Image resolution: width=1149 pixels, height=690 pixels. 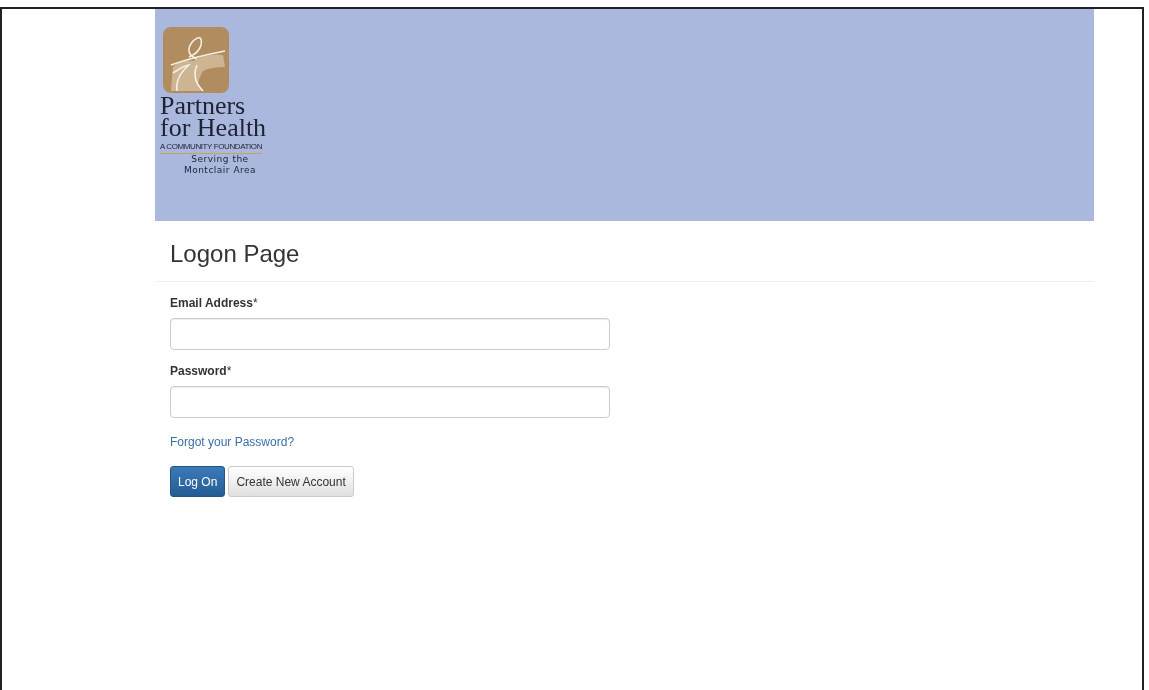 I want to click on log-on-button: Log On, so click(x=198, y=481).